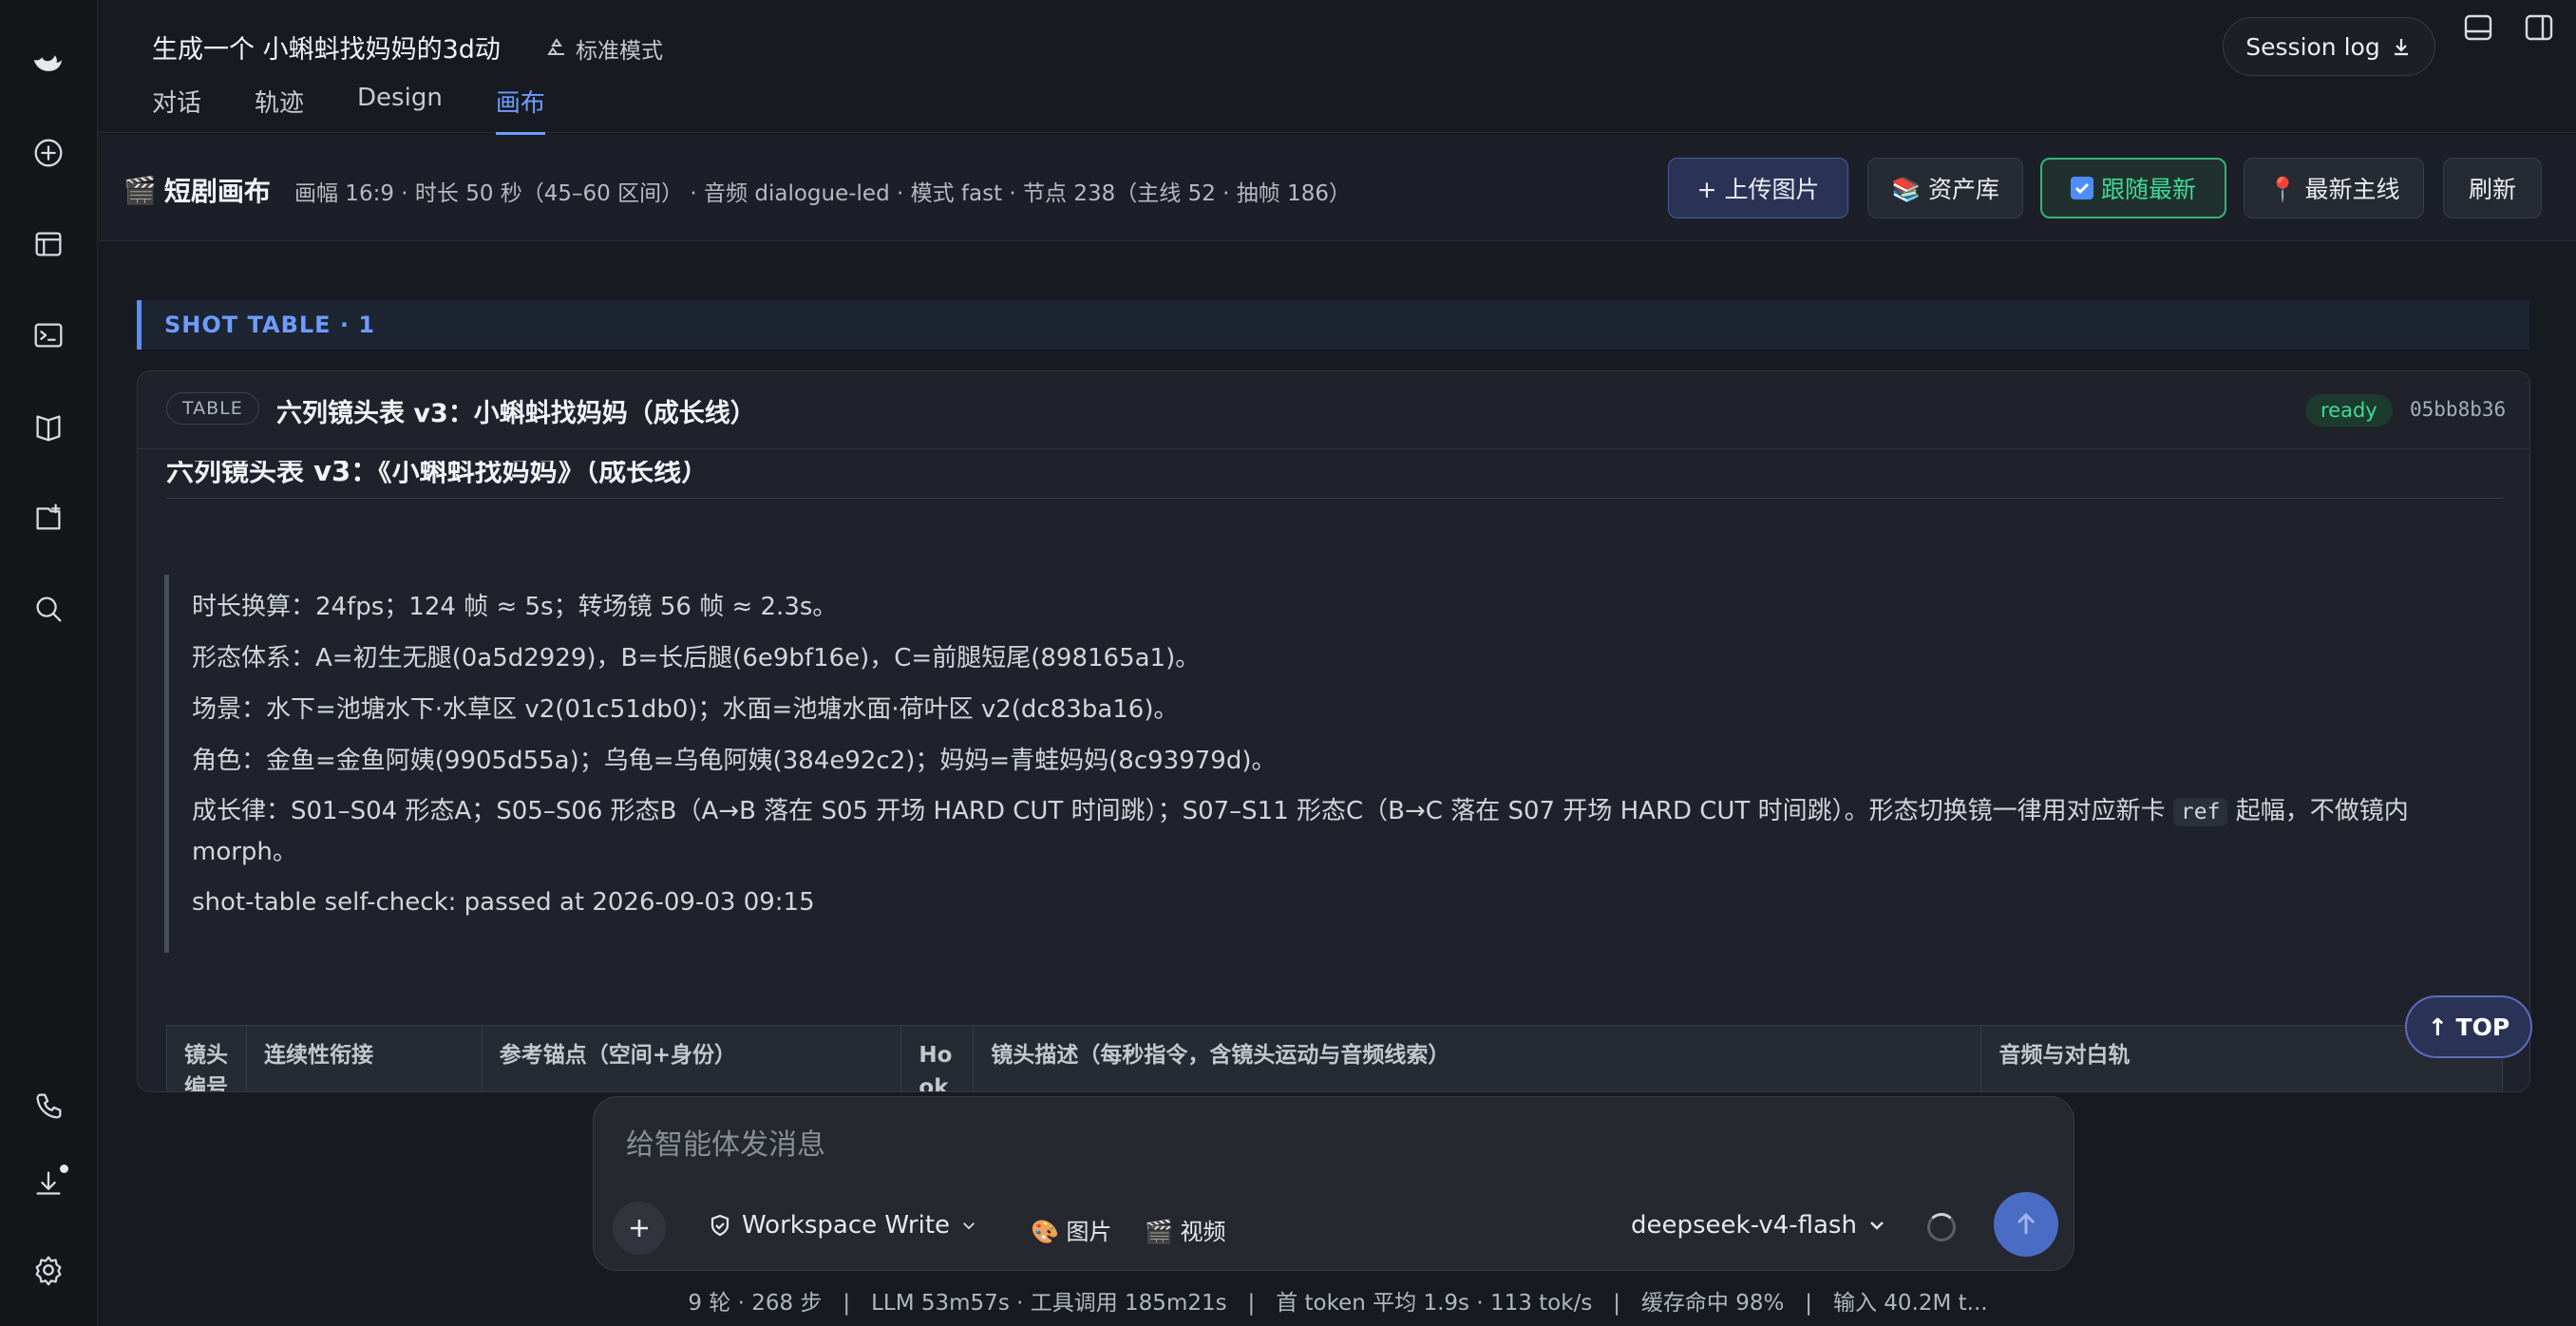  What do you see at coordinates (197, 191) in the screenshot?
I see `canvas-title: 🎬 短剧画布` at bounding box center [197, 191].